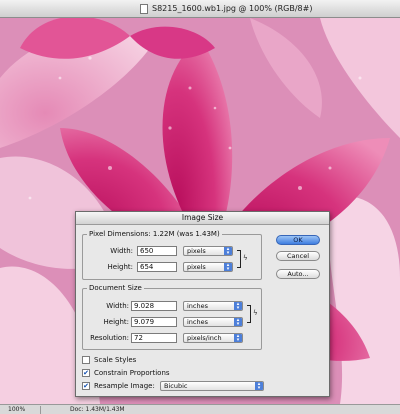 The image size is (400, 414). Describe the element at coordinates (157, 251) in the screenshot. I see `pixel-width-field: 650` at that location.